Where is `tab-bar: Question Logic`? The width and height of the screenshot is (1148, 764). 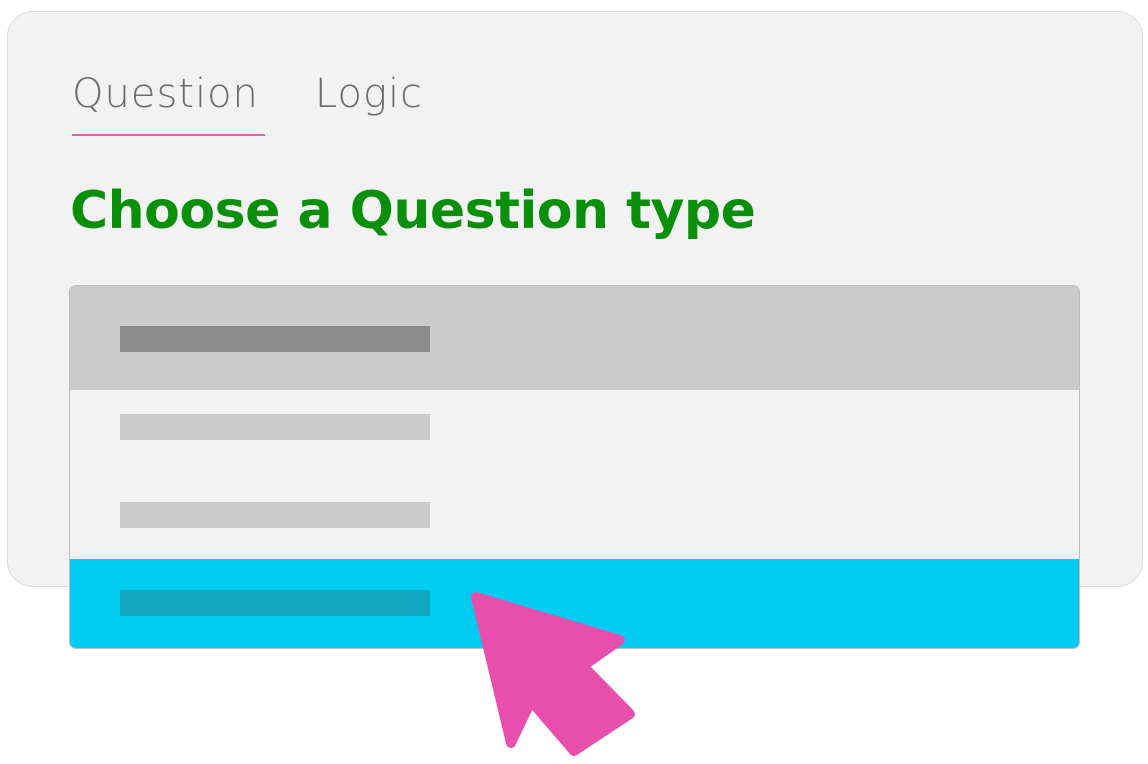
tab-bar: Question Logic is located at coordinates (247, 101).